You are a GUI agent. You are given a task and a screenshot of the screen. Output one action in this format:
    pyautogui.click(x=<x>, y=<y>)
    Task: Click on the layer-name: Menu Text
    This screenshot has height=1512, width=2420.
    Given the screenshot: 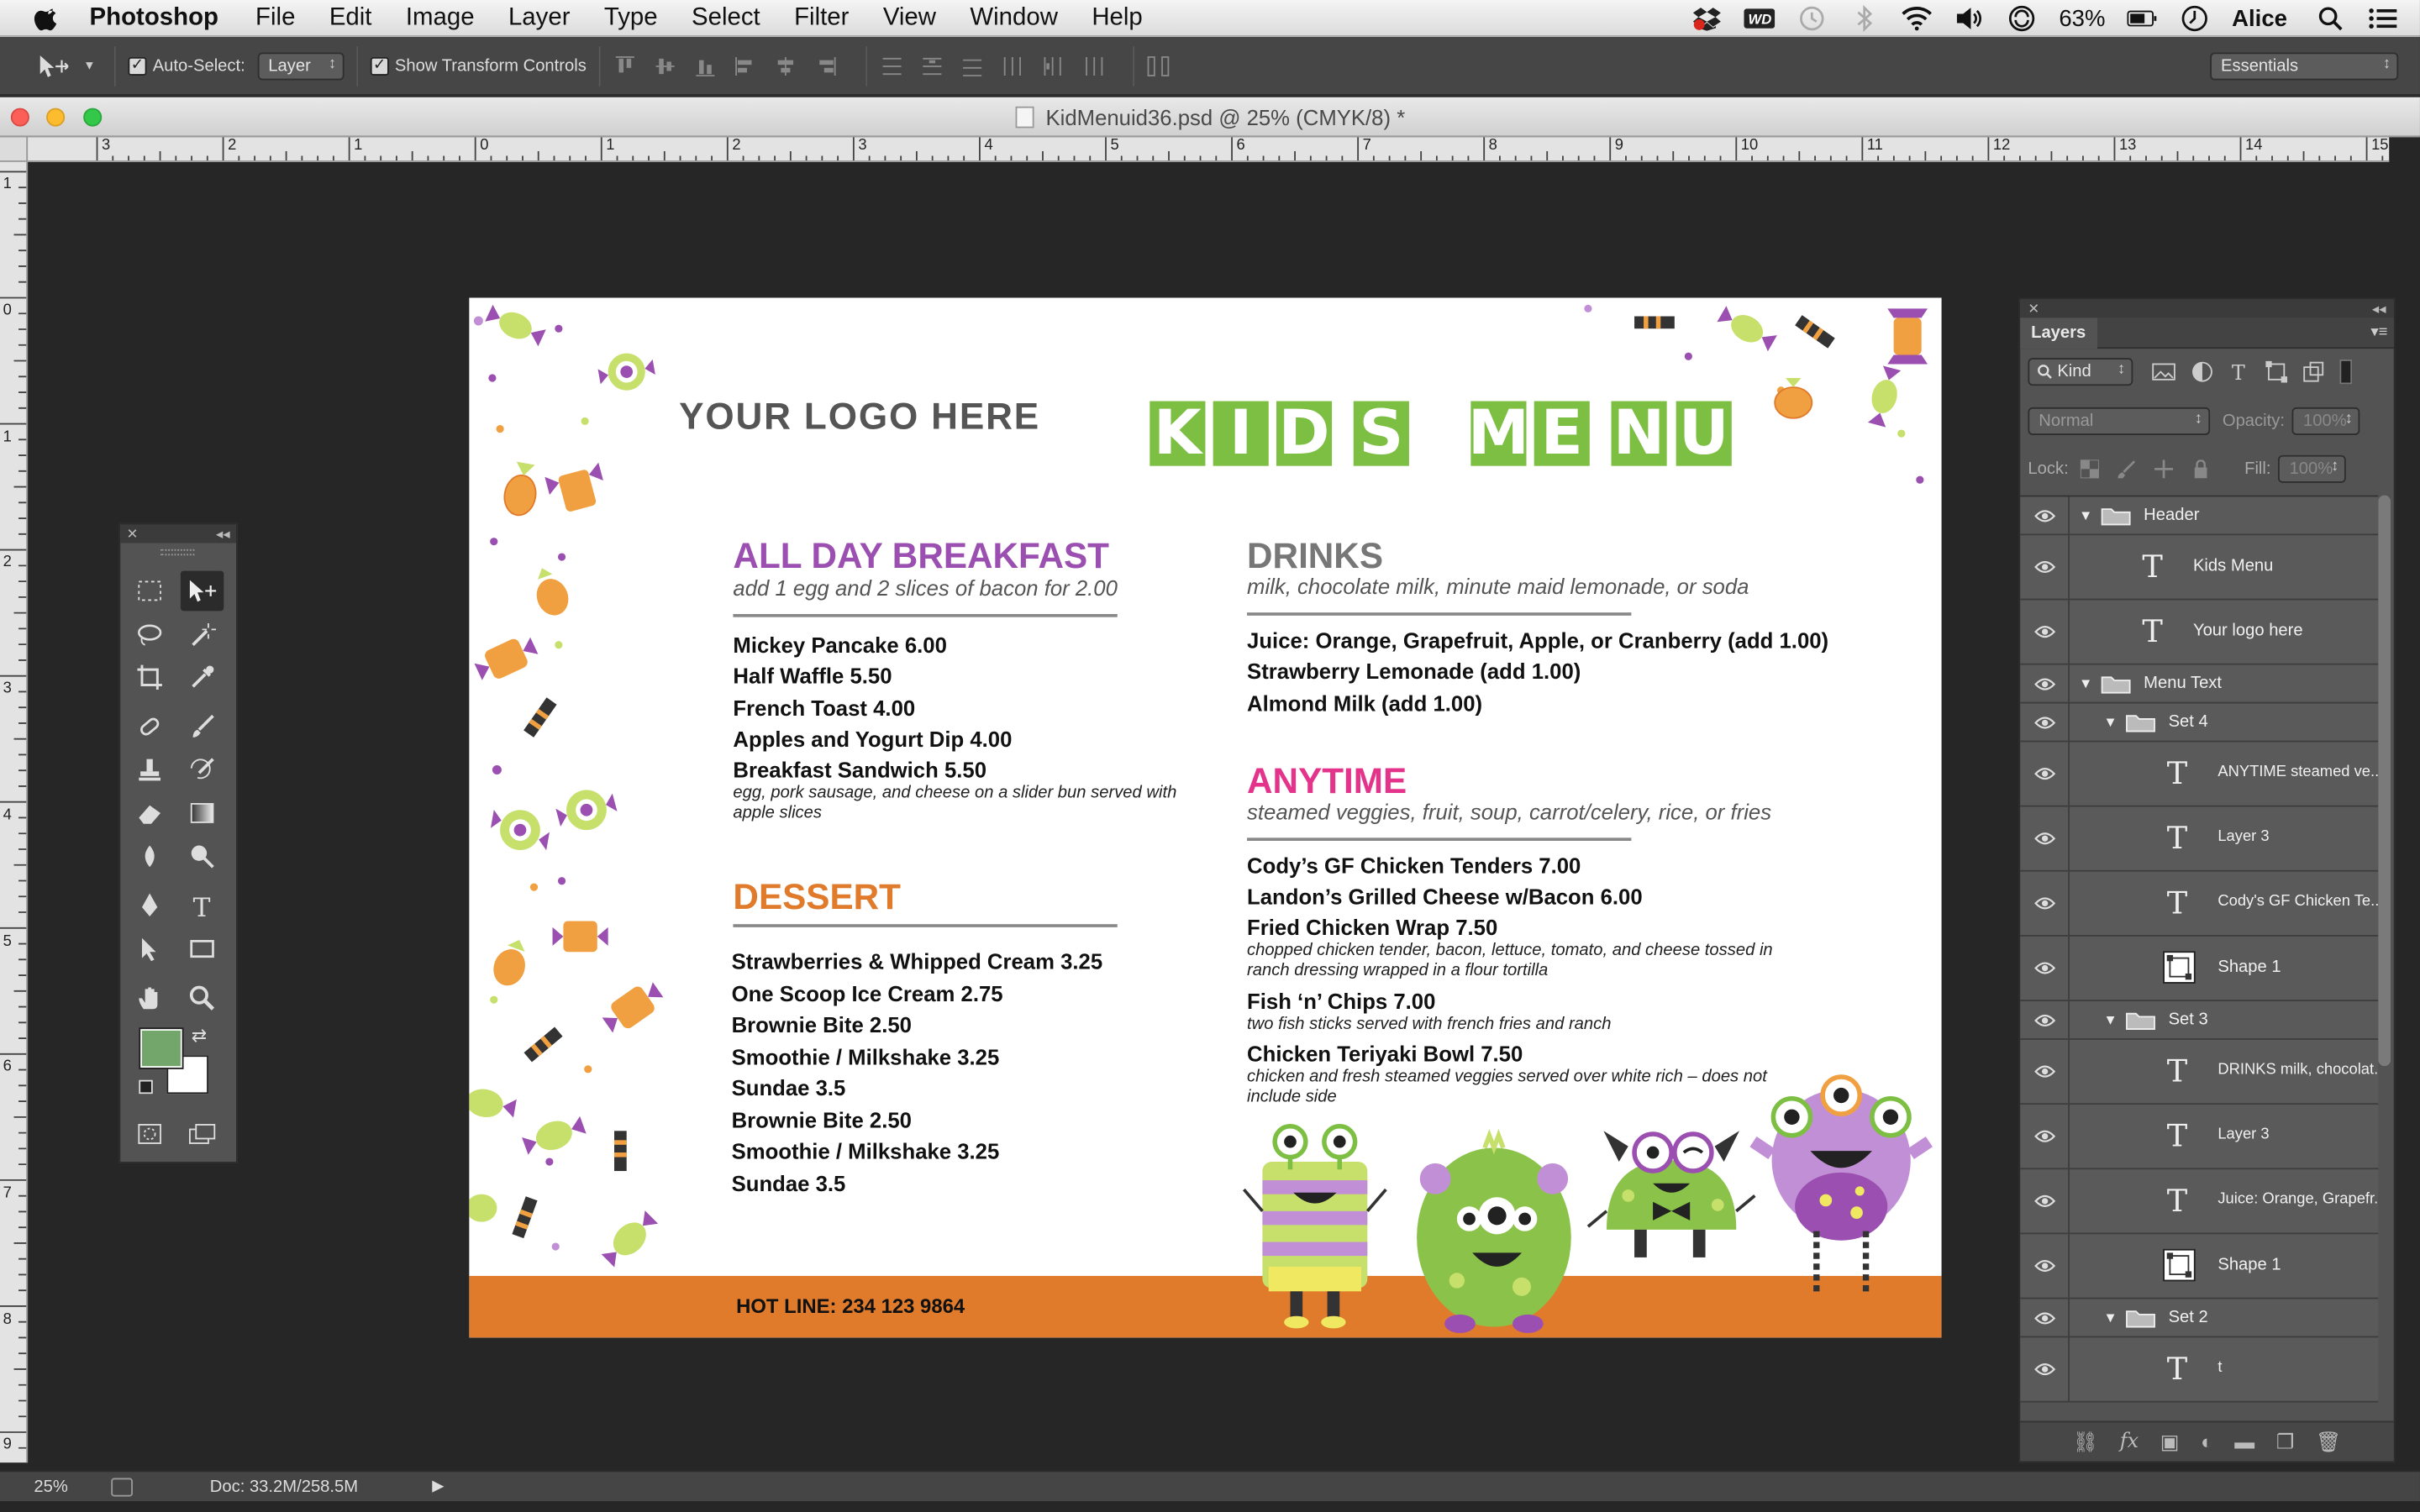 What is the action you would take?
    pyautogui.click(x=2183, y=684)
    